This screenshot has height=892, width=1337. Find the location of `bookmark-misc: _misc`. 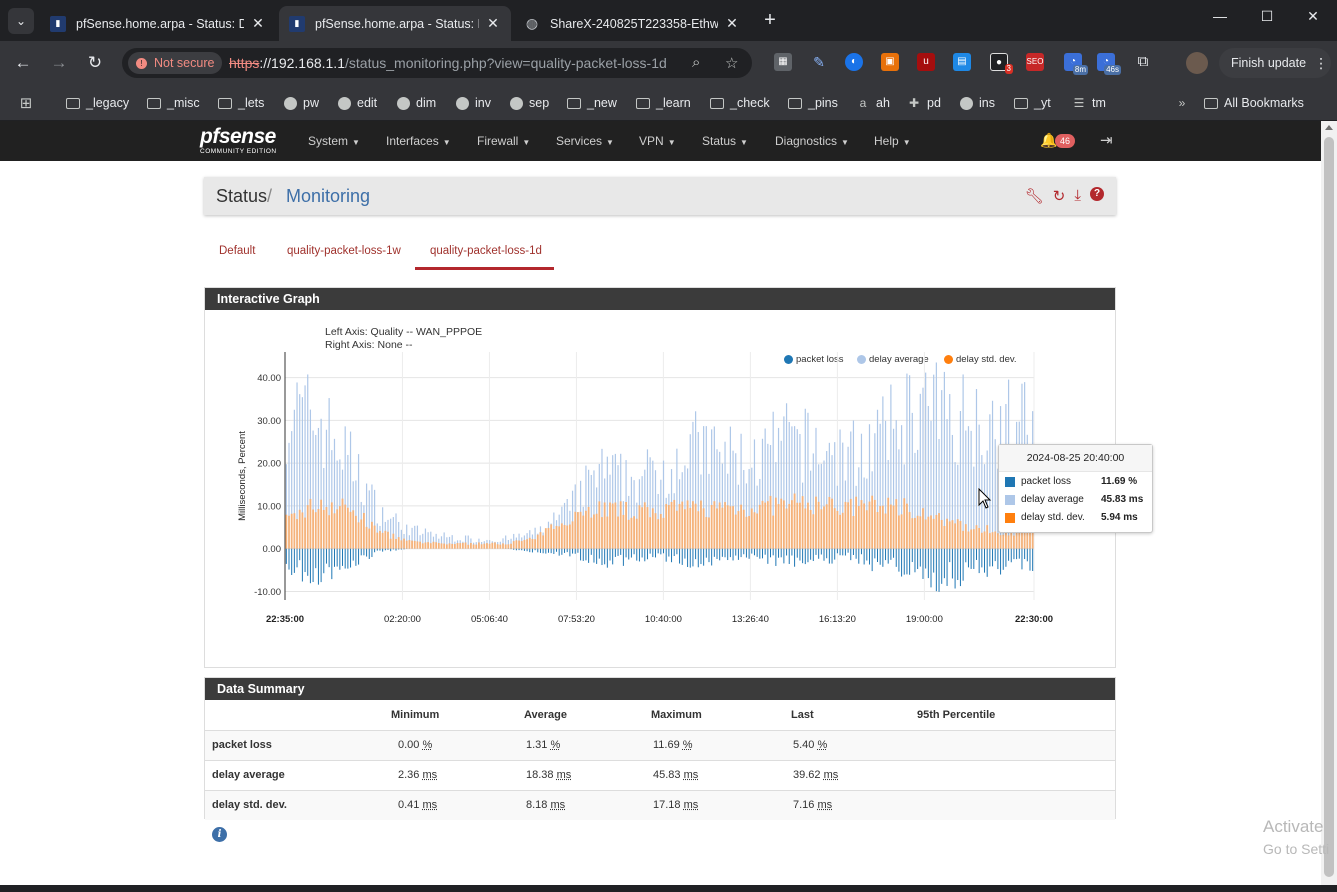

bookmark-misc: _misc is located at coordinates (173, 103).